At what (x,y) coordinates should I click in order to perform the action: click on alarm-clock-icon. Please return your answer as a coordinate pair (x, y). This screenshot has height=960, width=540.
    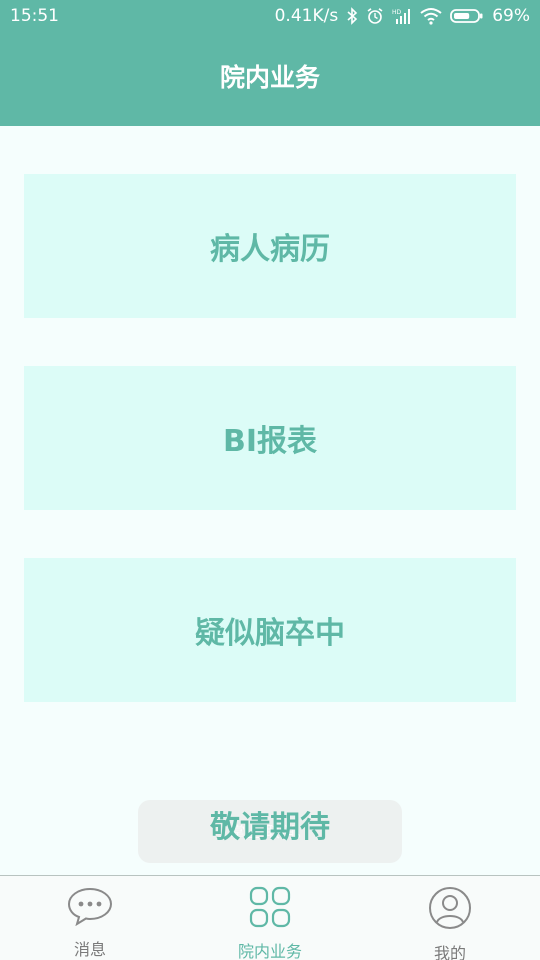
    Looking at the image, I should click on (375, 16).